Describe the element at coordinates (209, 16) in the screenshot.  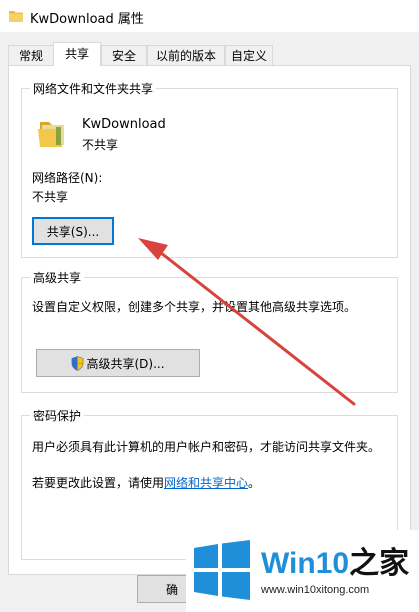
I see `title-bar: KwDownload 属性` at that location.